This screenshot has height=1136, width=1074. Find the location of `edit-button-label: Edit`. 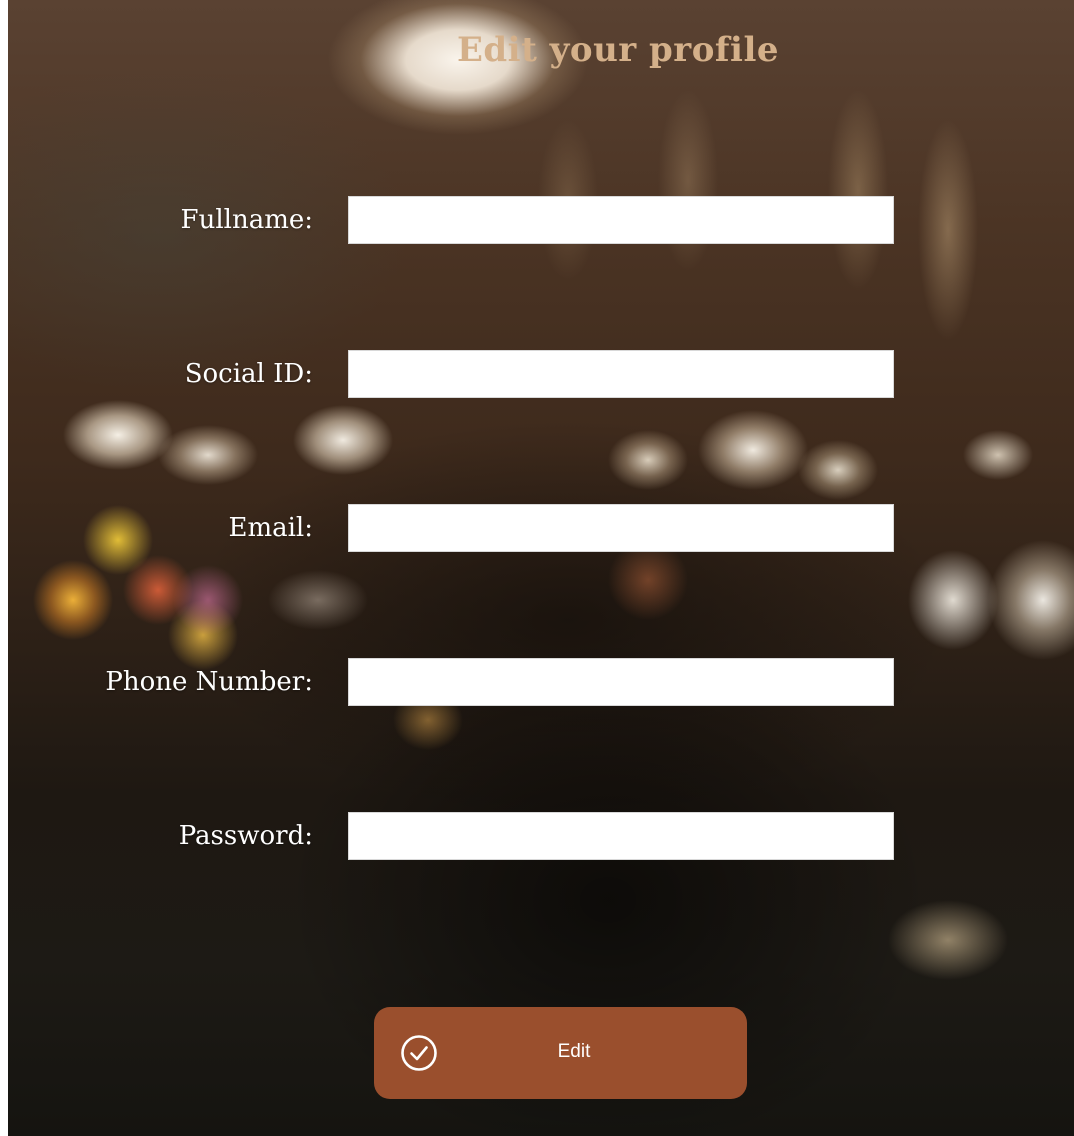

edit-button-label: Edit is located at coordinates (574, 1051).